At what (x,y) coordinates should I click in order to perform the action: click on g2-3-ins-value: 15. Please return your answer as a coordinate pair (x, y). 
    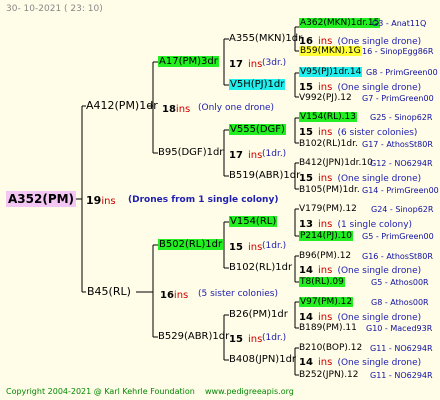
    Looking at the image, I should click on (236, 339).